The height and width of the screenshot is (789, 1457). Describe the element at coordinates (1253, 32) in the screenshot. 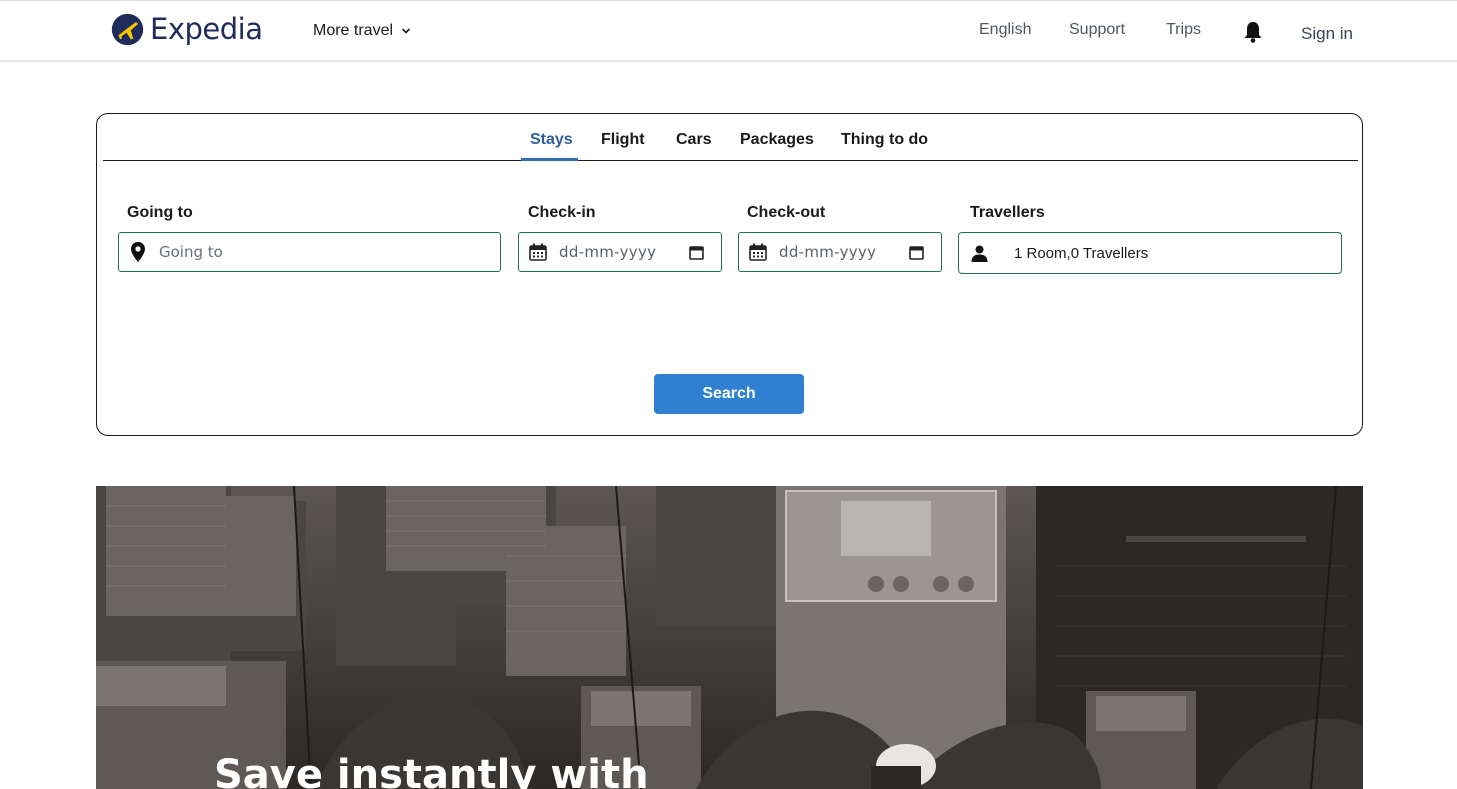

I see `bell-icon` at that location.